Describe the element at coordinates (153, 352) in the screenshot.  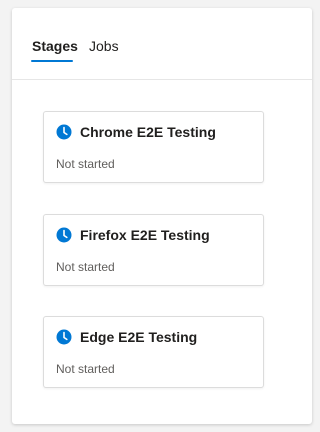
I see `stage-card-edge: Edge E2E Testing Not started` at that location.